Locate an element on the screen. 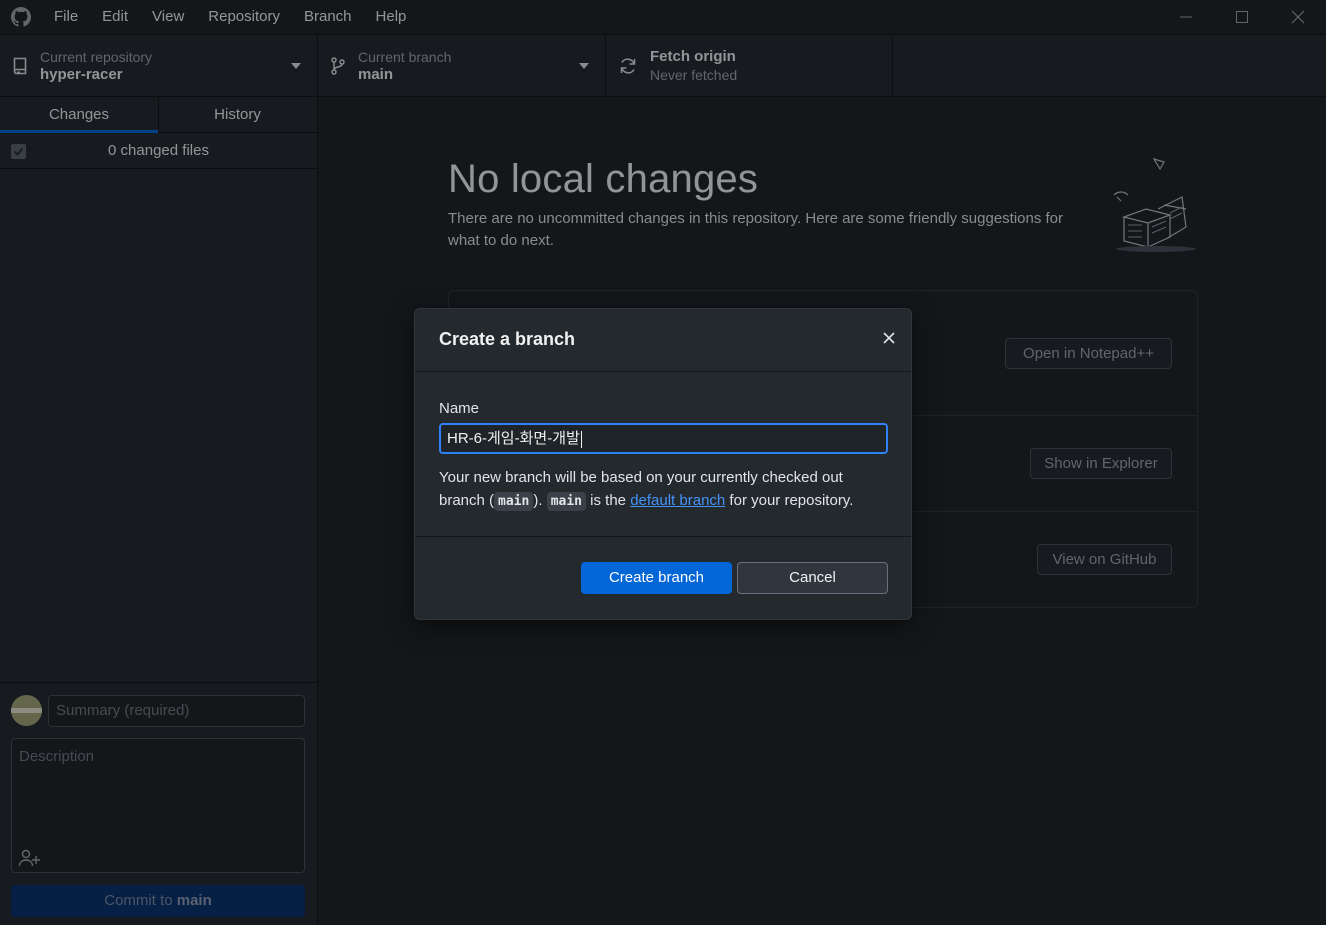 This screenshot has height=925, width=1326. help-text-3: is the is located at coordinates (608, 500).